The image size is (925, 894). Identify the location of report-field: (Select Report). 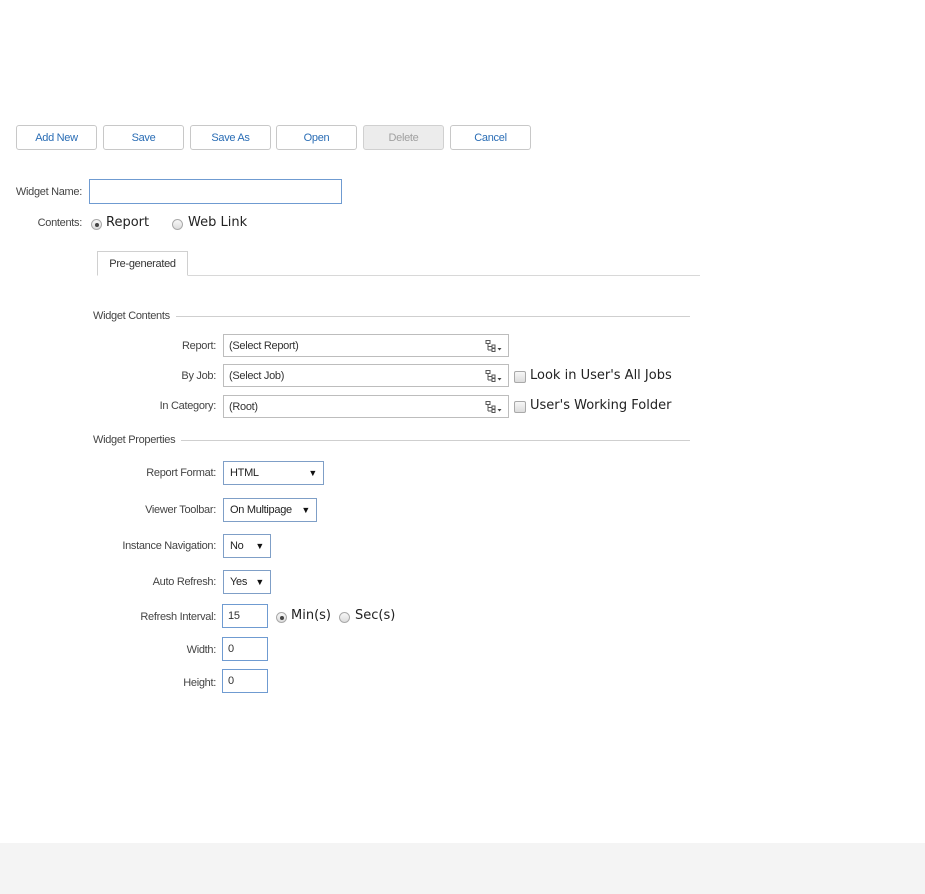
(366, 345).